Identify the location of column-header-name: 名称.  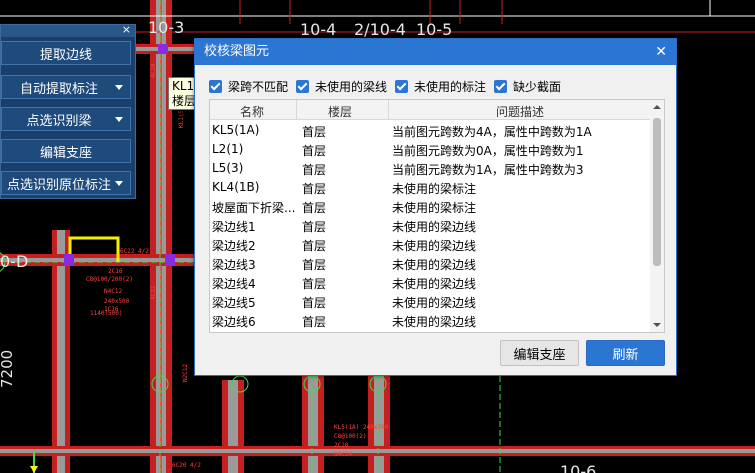
(252, 111).